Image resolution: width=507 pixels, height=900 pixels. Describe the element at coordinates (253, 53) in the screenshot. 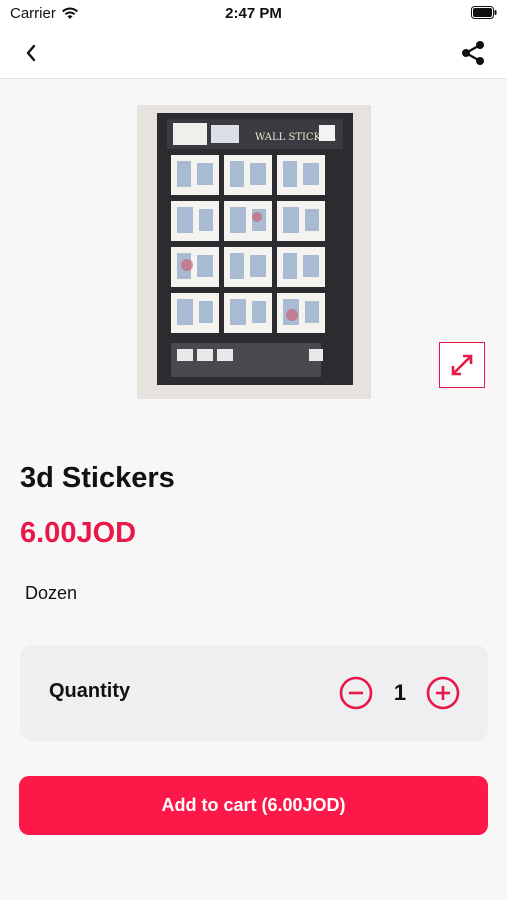

I see `navigation-bar` at that location.